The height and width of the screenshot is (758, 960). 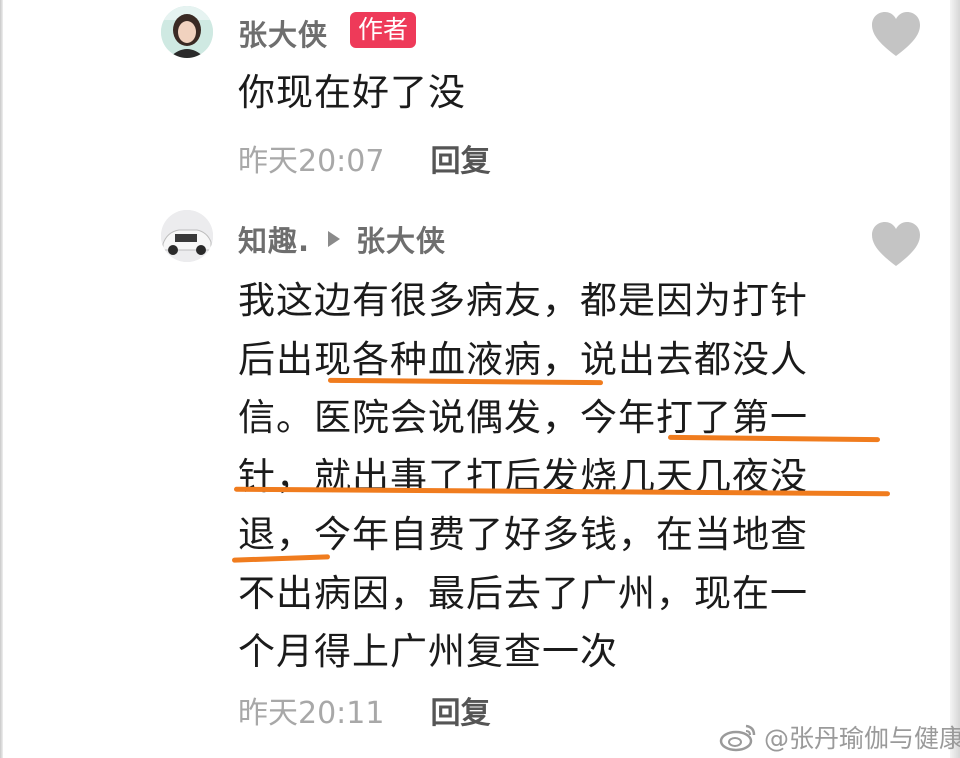 I want to click on avatar-commenter, so click(x=187, y=236).